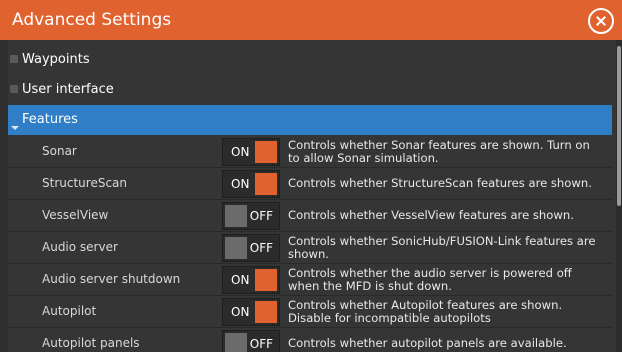  Describe the element at coordinates (84, 183) in the screenshot. I see `feature-name: StructureScan` at that location.